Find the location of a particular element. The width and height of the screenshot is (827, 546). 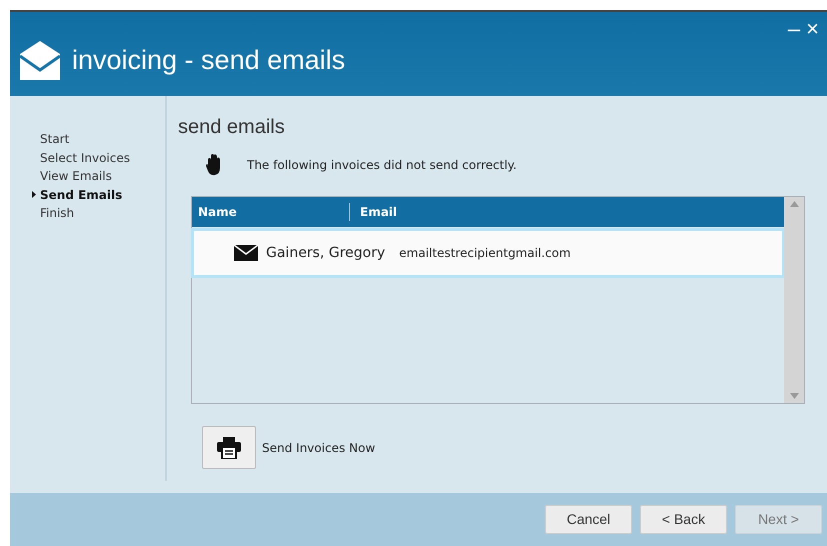

name-cell-text: Gainers, Gregory is located at coordinates (326, 253).